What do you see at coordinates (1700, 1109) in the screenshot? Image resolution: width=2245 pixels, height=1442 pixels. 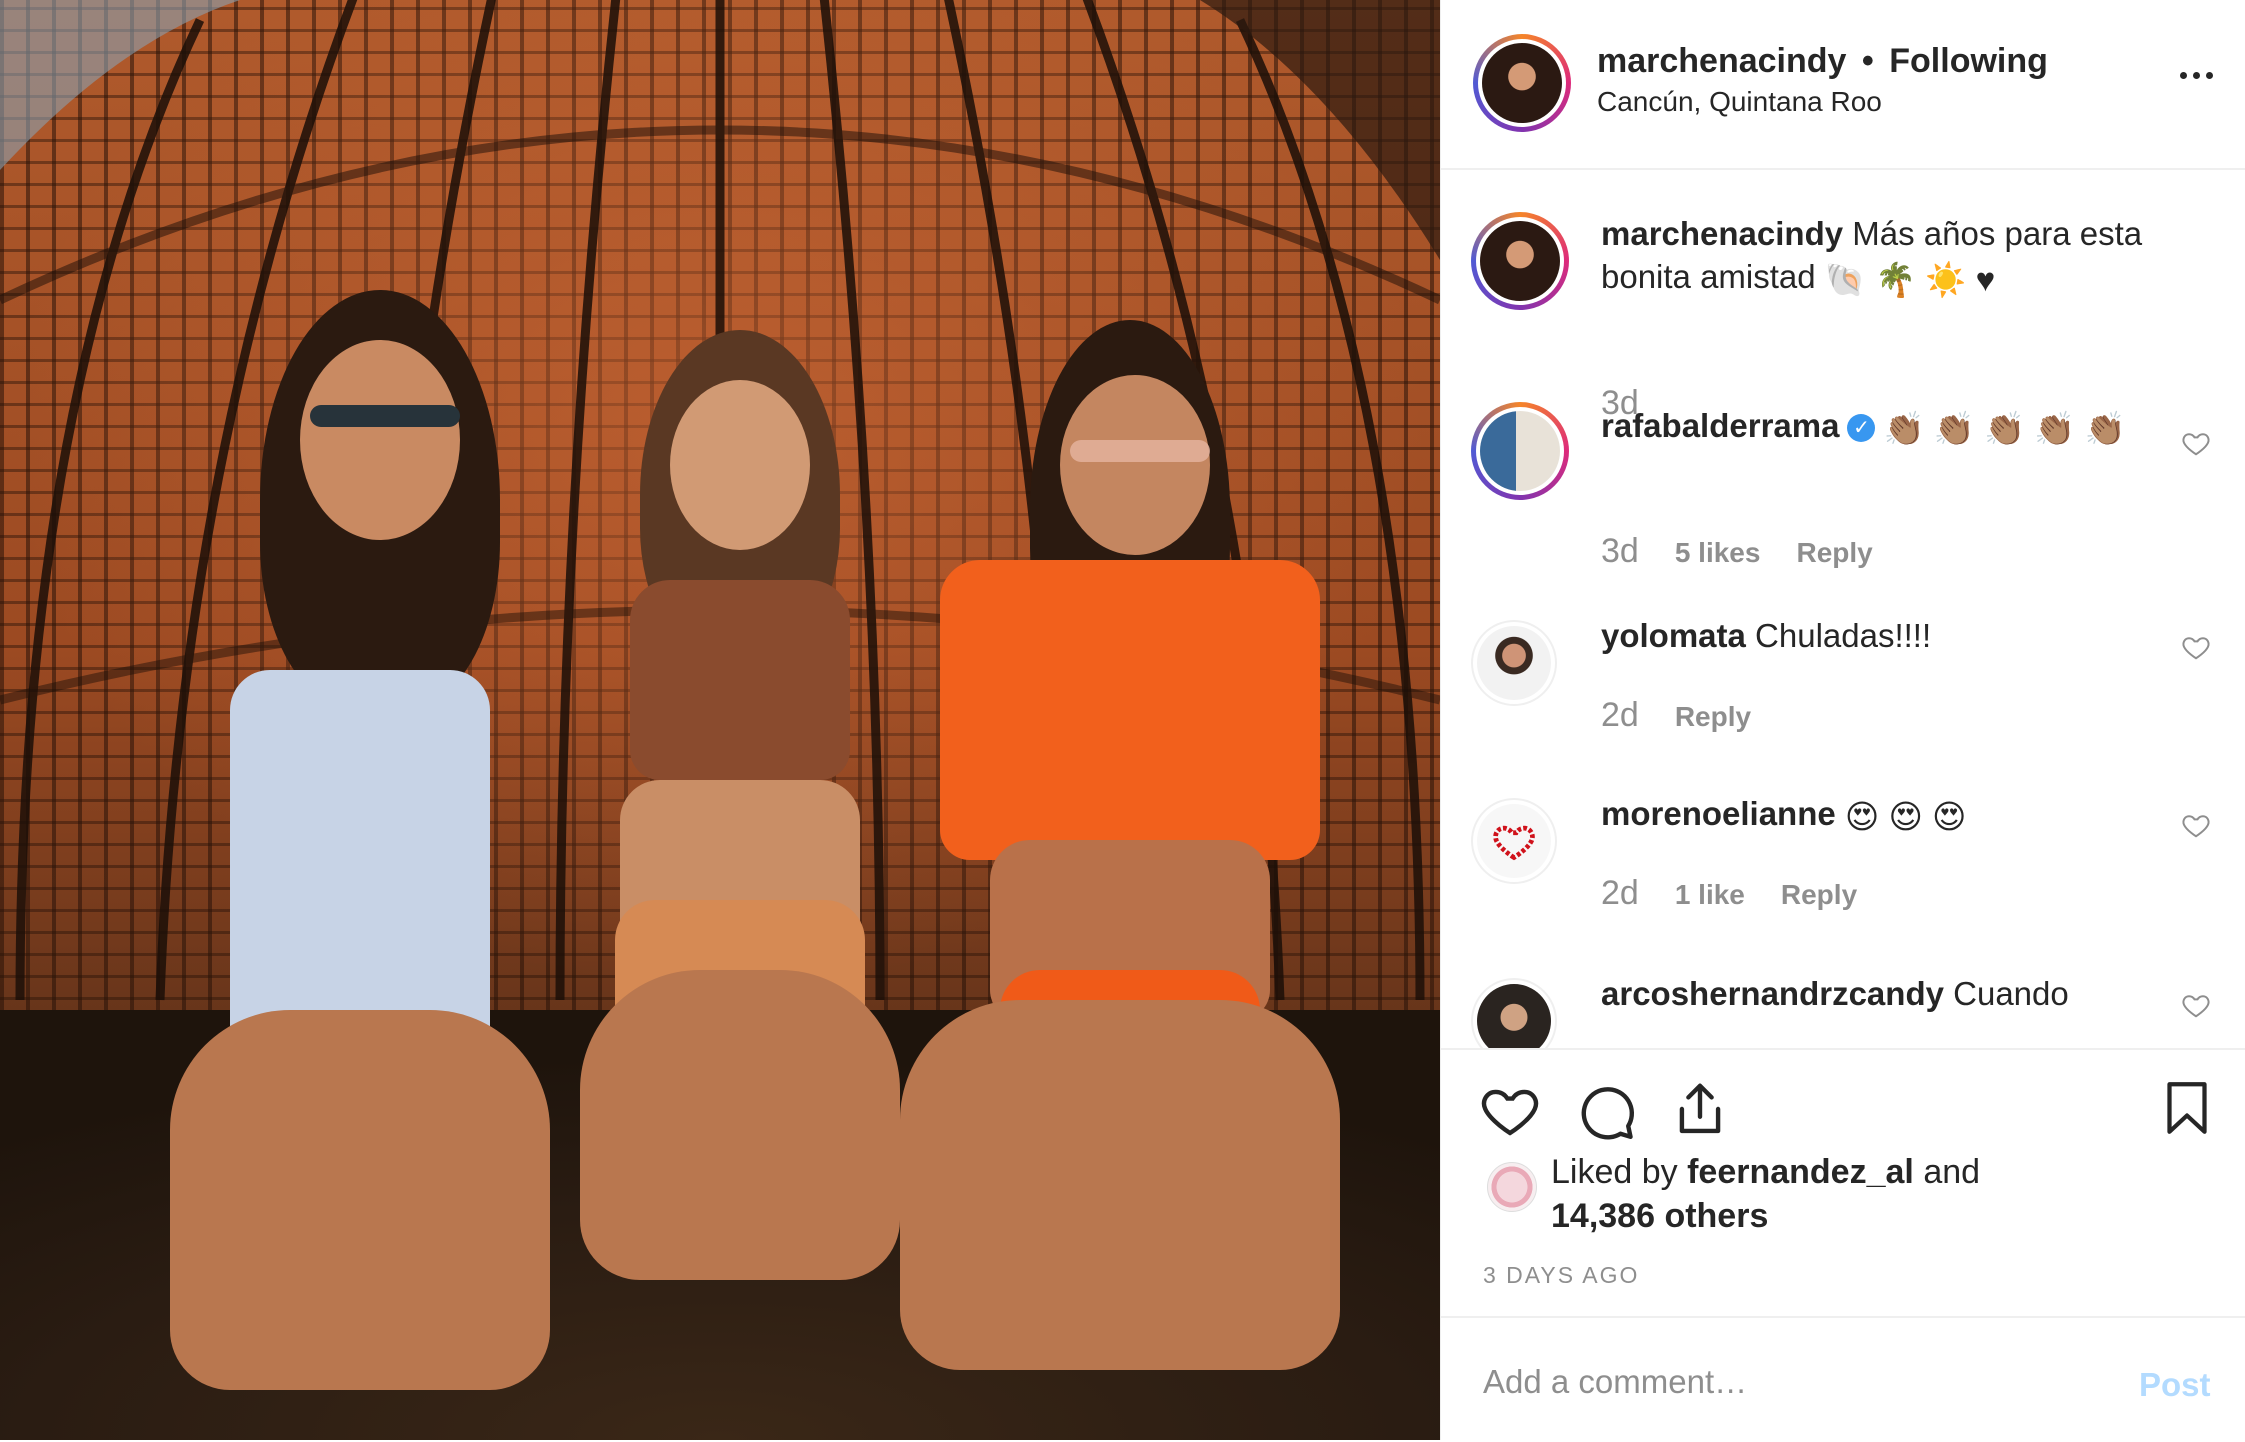 I see `share-icon` at bounding box center [1700, 1109].